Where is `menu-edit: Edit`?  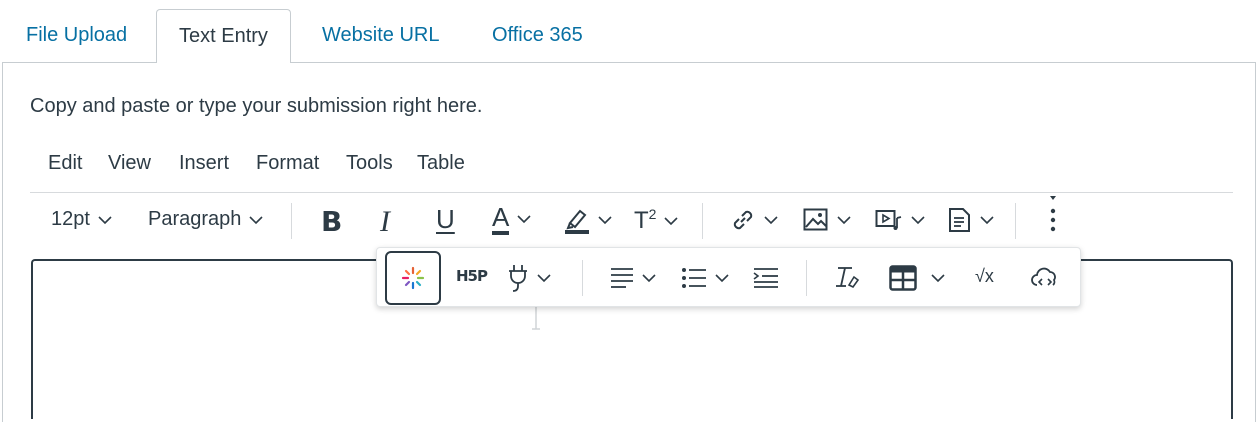 menu-edit: Edit is located at coordinates (65, 163).